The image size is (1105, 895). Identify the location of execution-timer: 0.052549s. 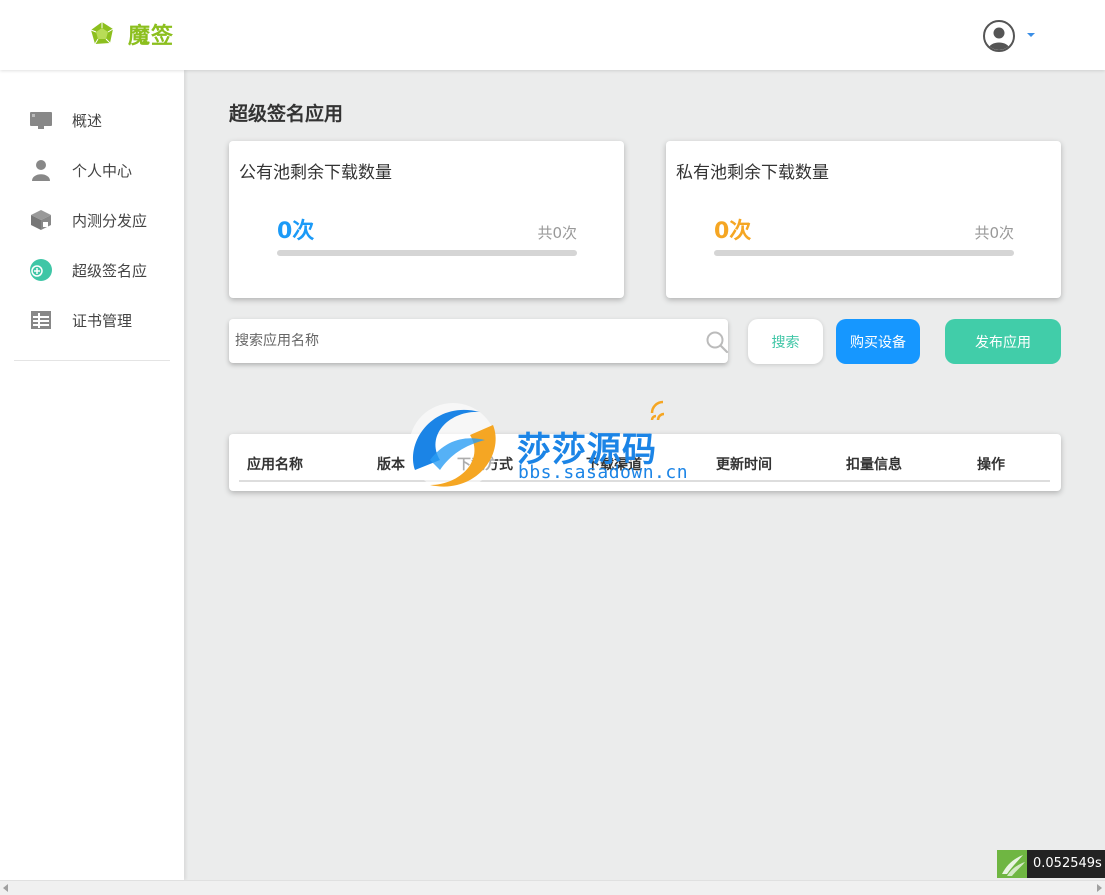
(1066, 864).